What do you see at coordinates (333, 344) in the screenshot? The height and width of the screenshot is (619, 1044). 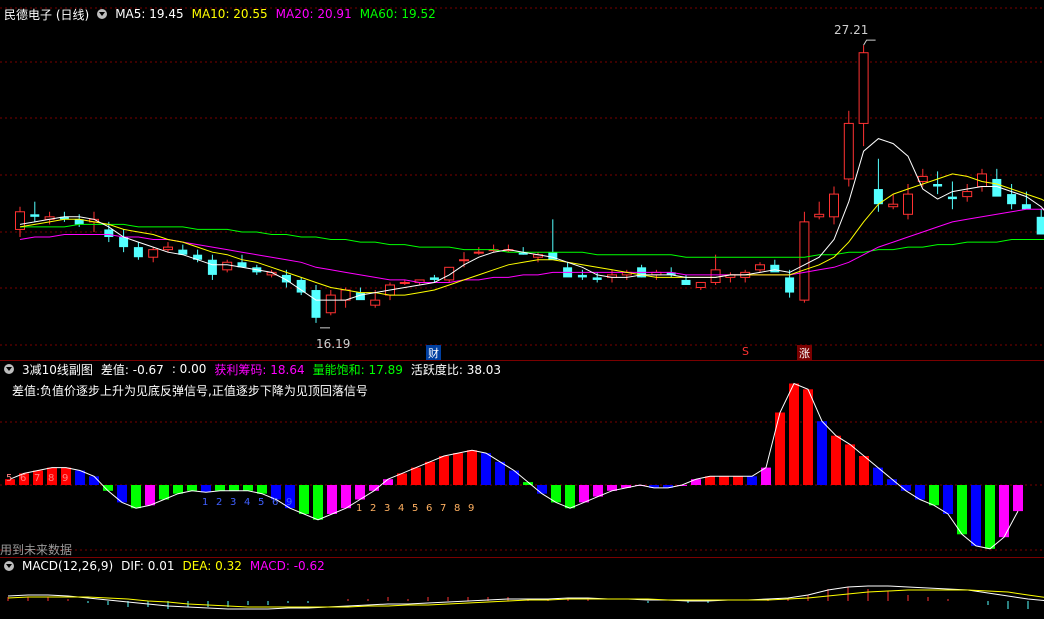 I see `low-price-label: 16.19` at bounding box center [333, 344].